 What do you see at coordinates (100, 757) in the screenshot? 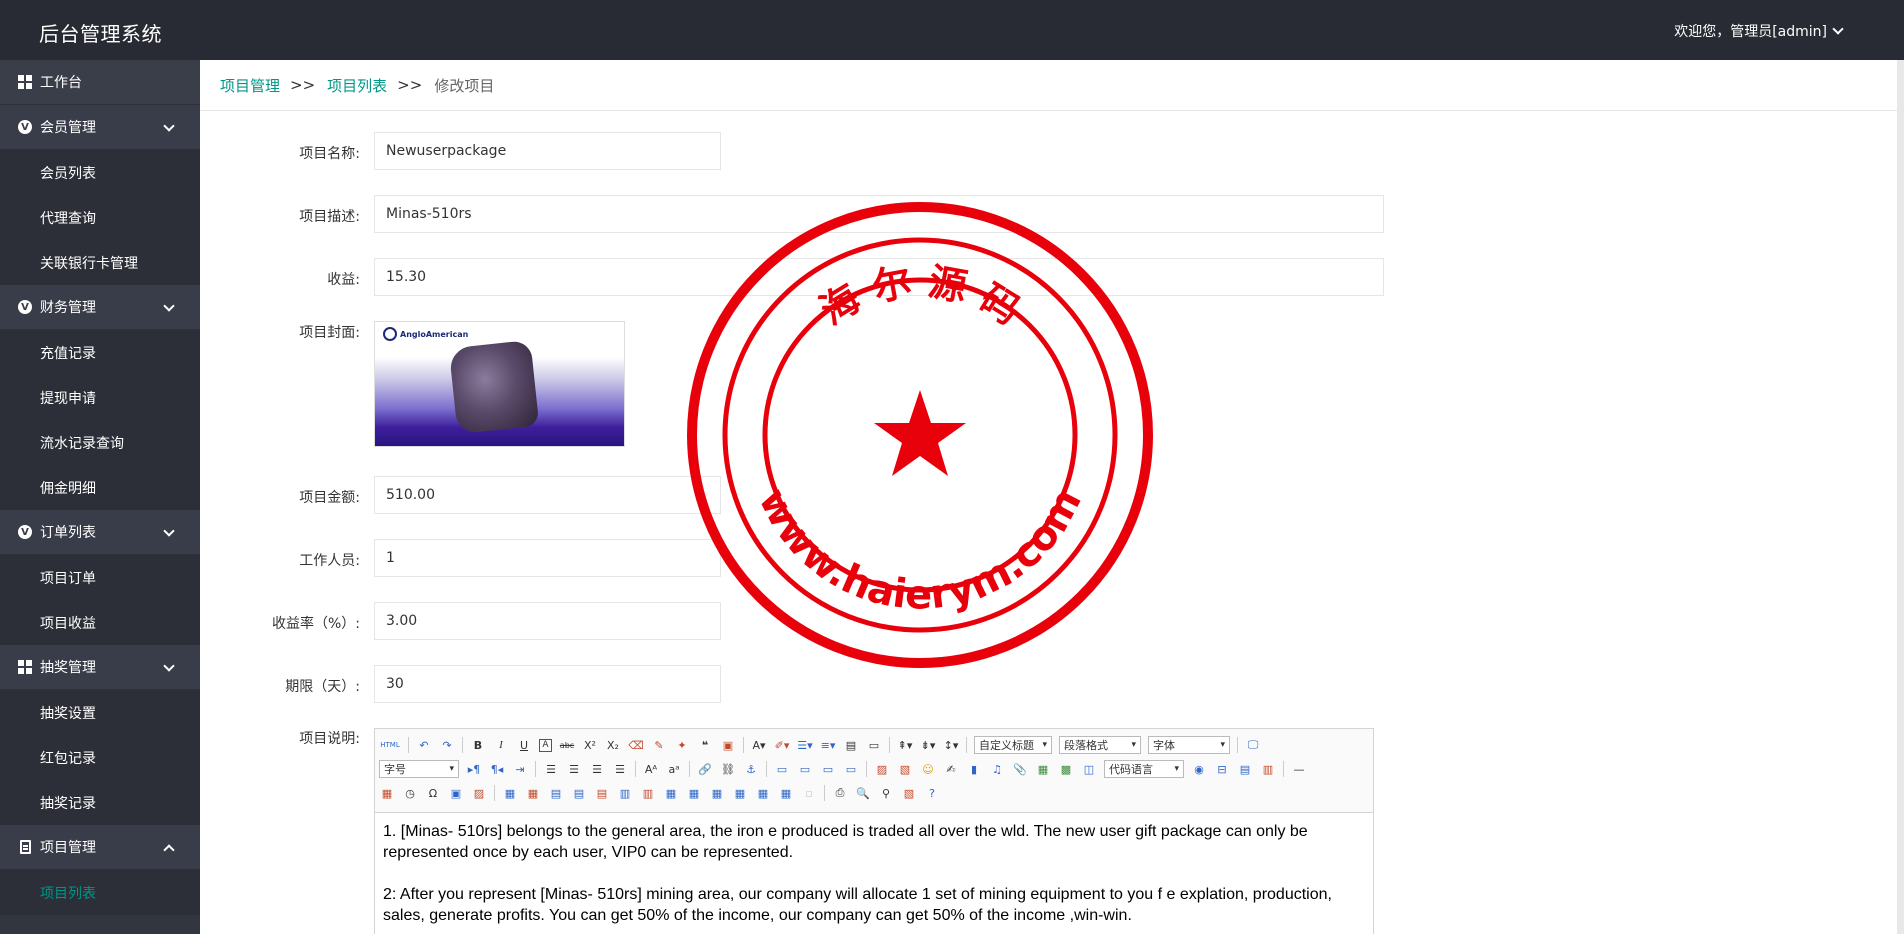
I see `sidebar-item-redpacket-records: 红包记录` at bounding box center [100, 757].